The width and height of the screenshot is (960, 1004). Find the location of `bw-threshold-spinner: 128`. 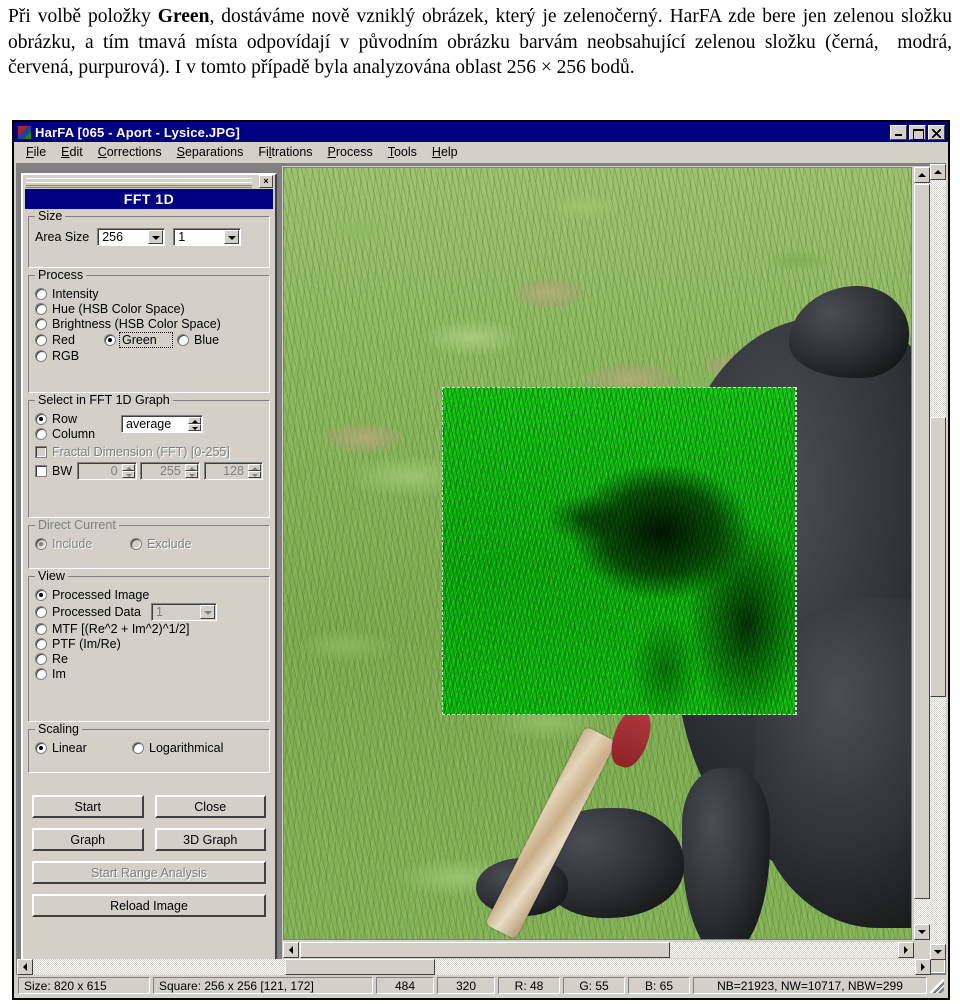

bw-threshold-spinner: 128 is located at coordinates (233, 471).